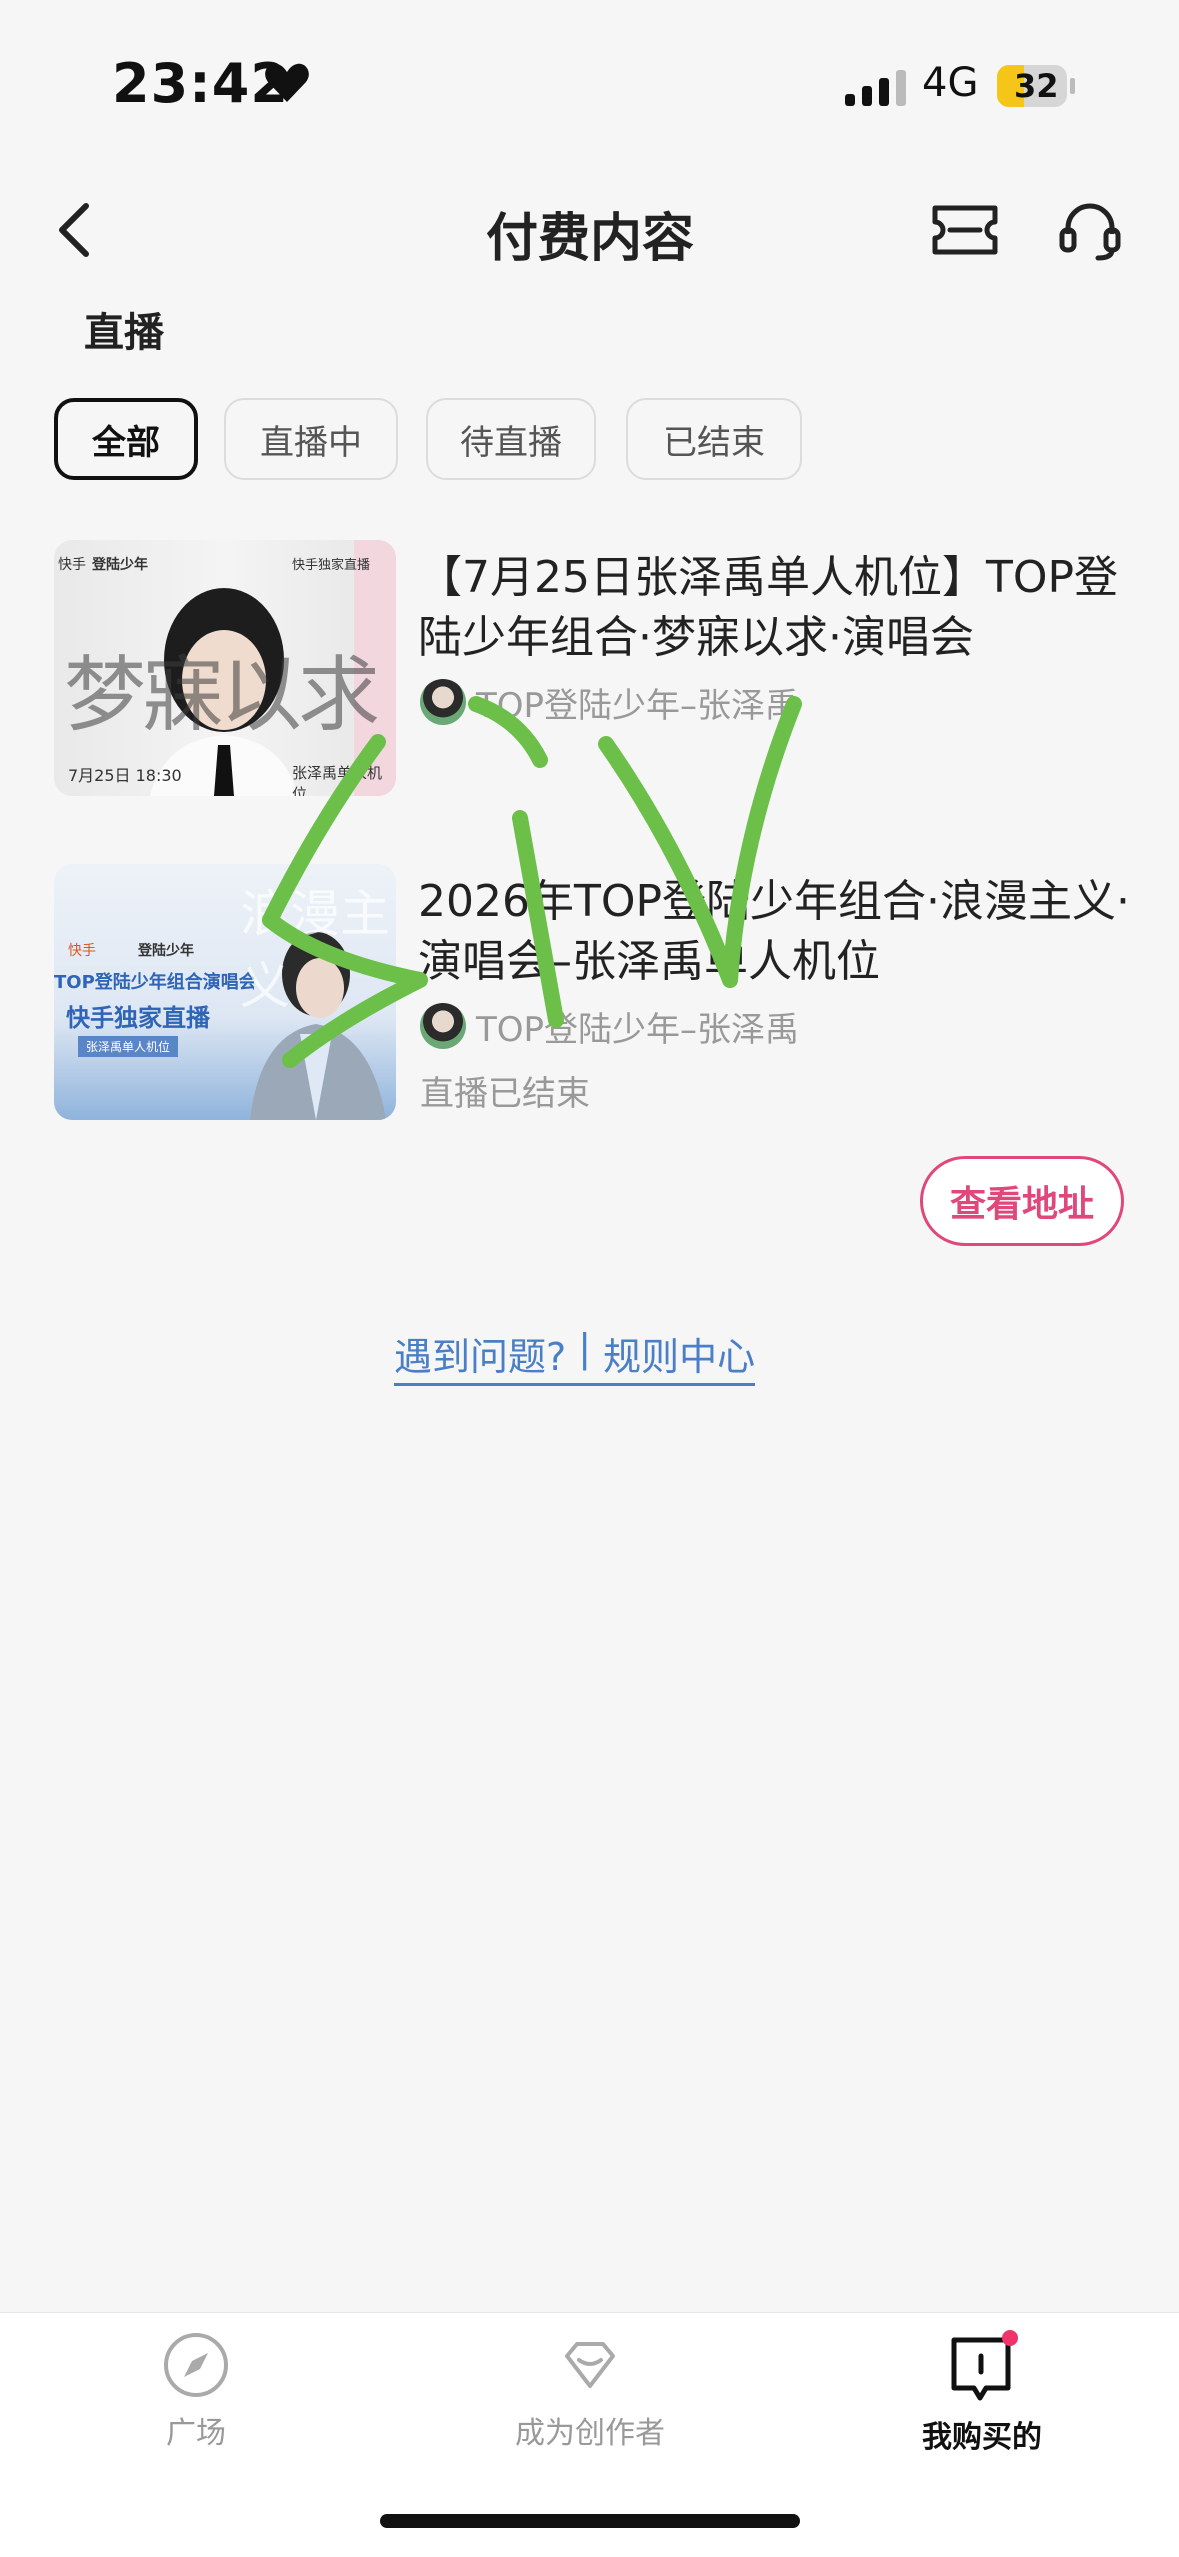  What do you see at coordinates (124, 333) in the screenshot?
I see `section-title: 直播` at bounding box center [124, 333].